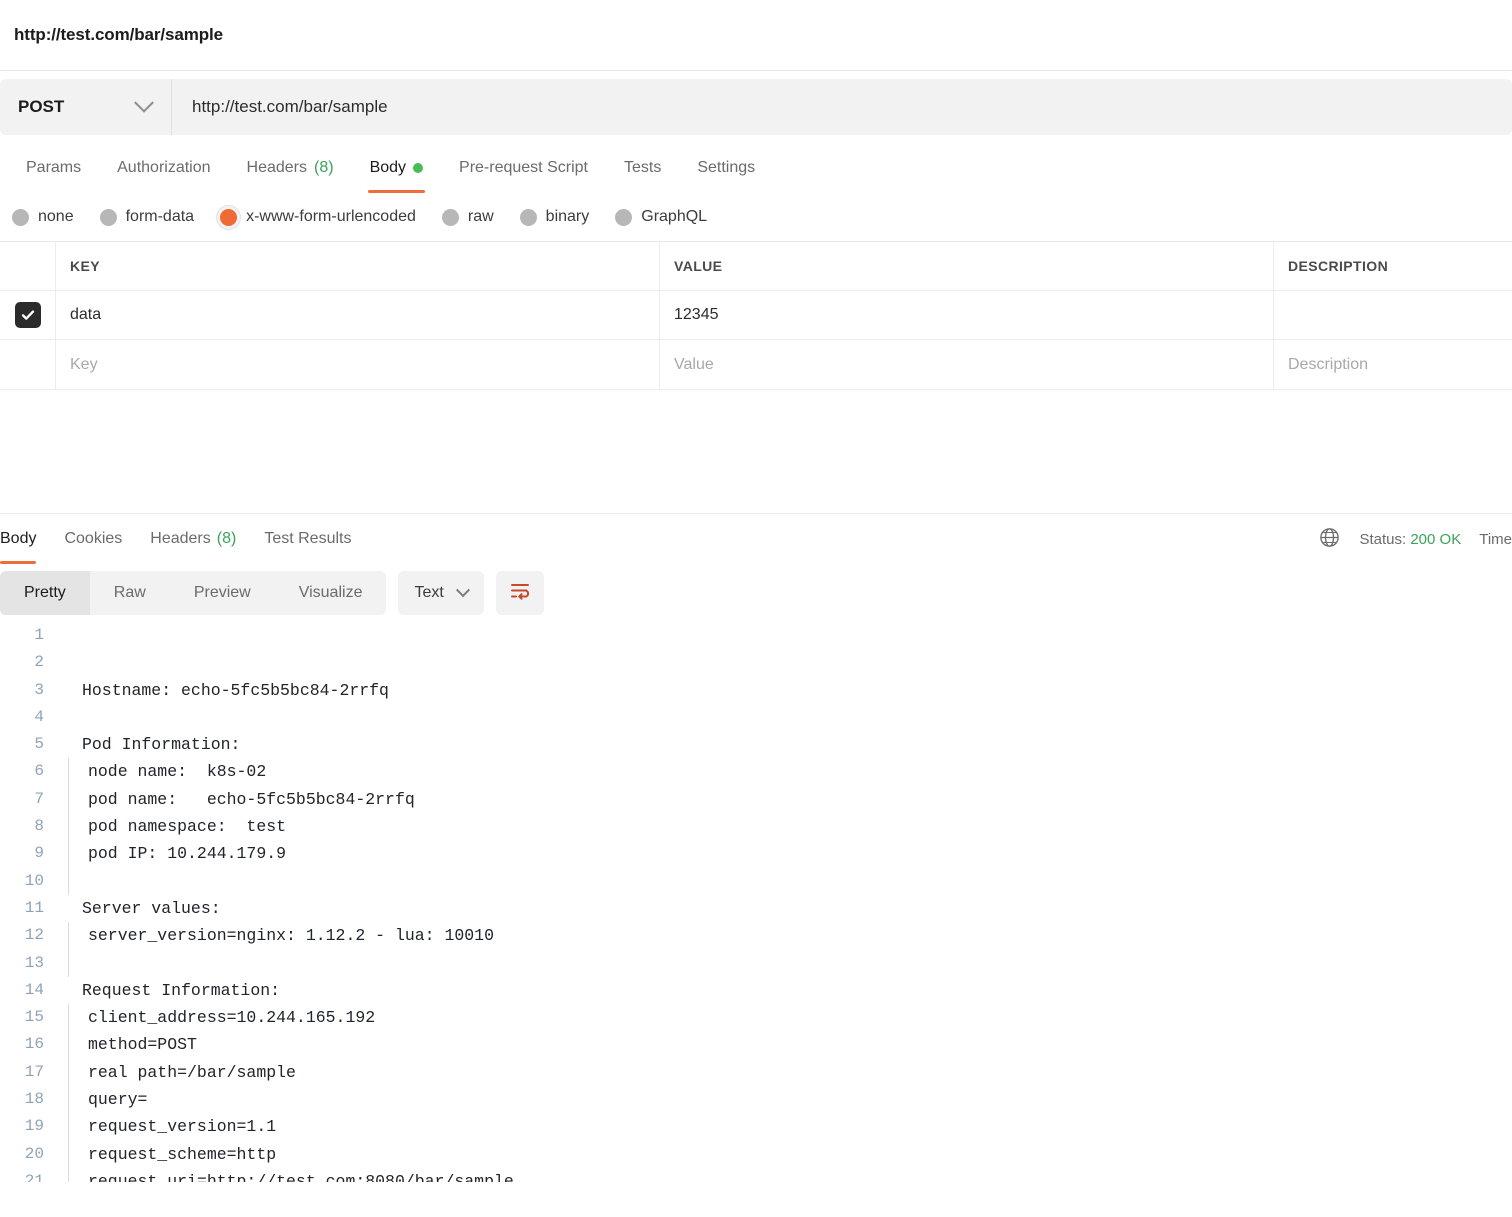 This screenshot has height=1217, width=1512. I want to click on code-line: 18 query=, so click(756, 1100).